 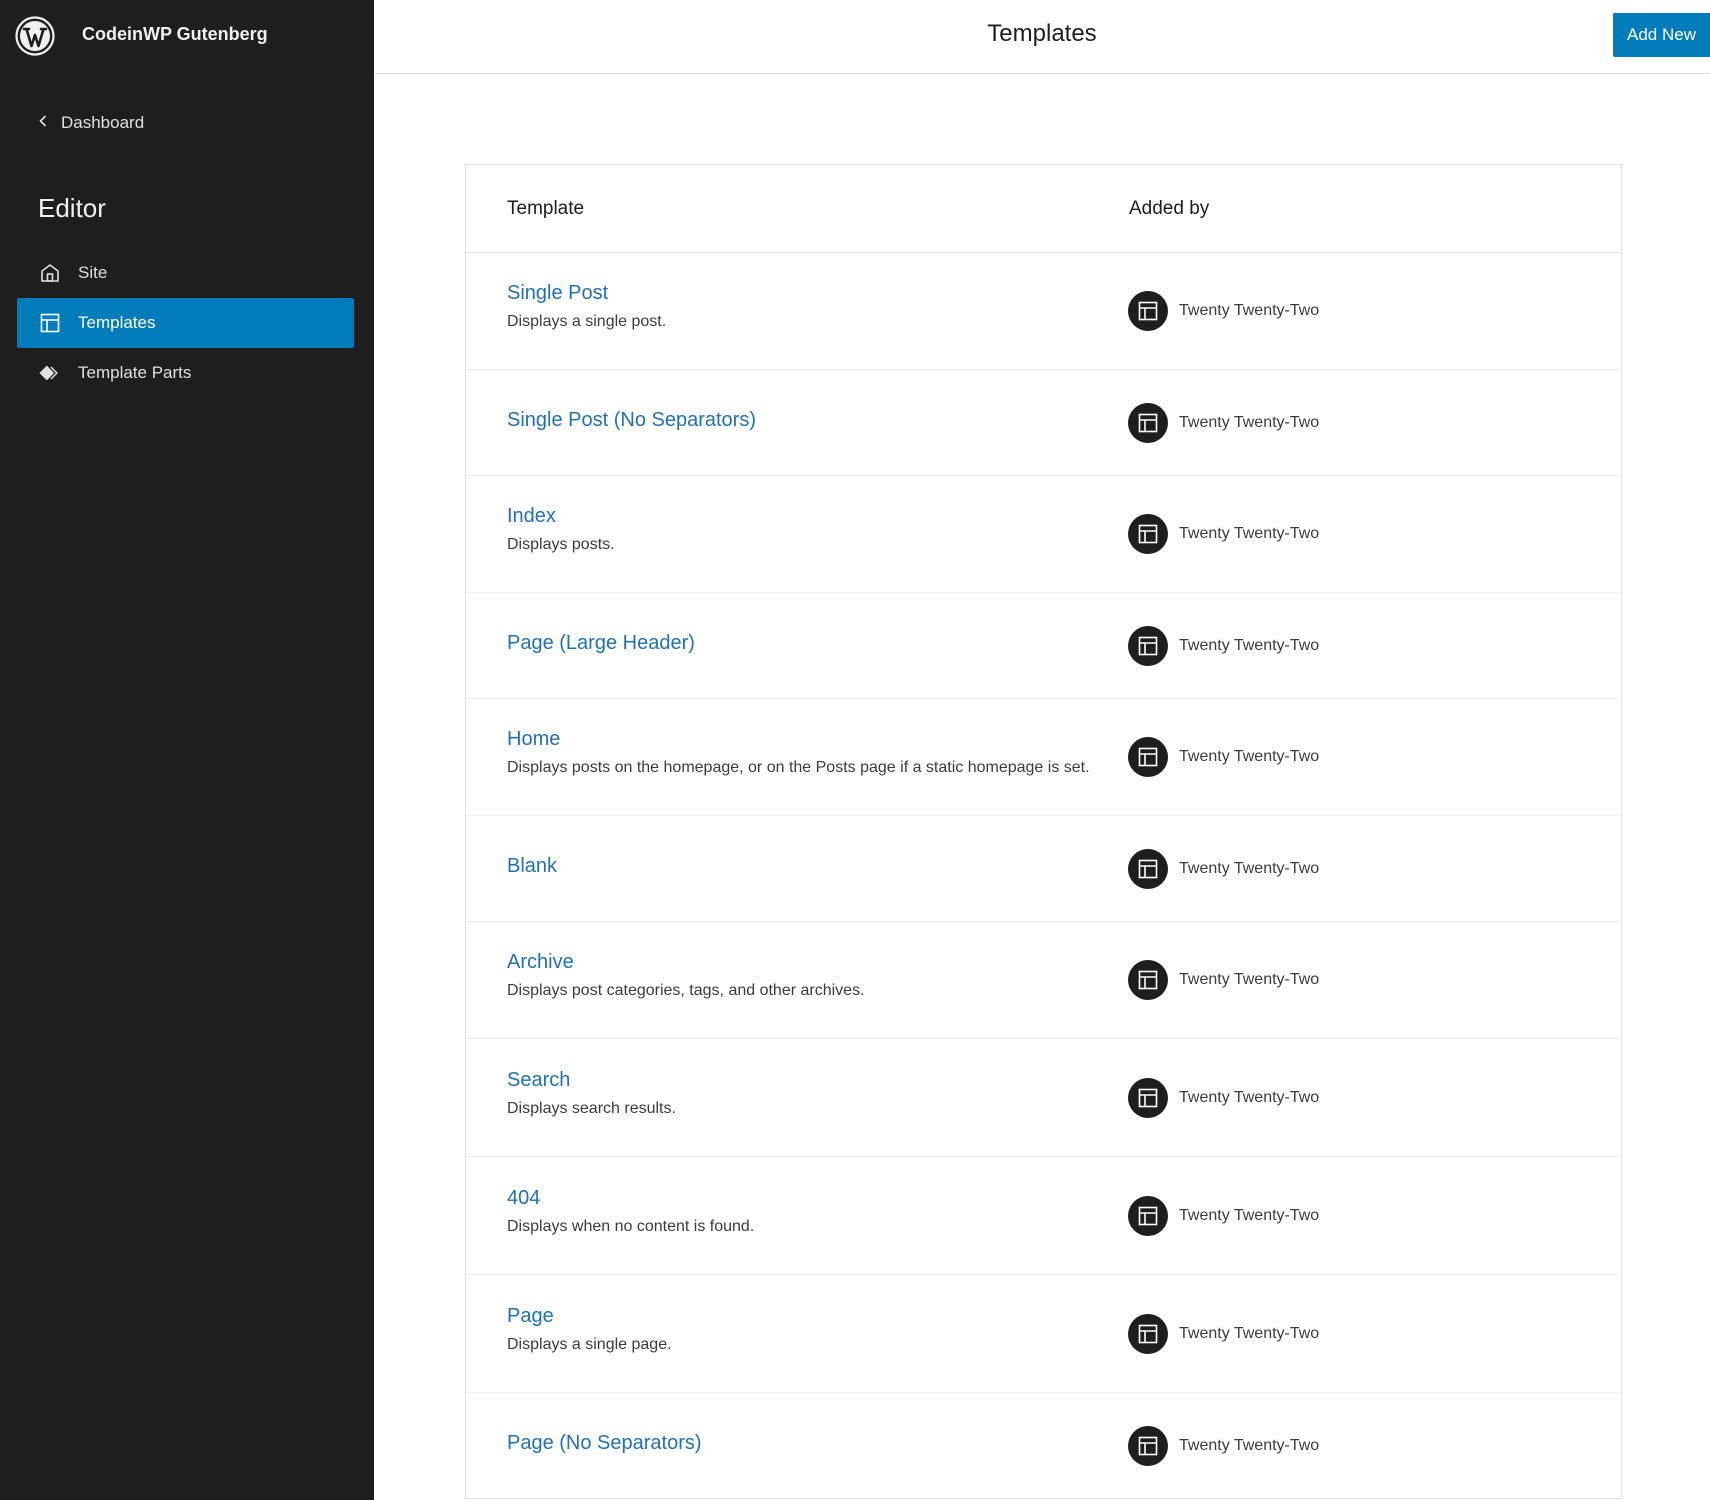 What do you see at coordinates (540, 962) in the screenshot?
I see `template-name-link: Archive` at bounding box center [540, 962].